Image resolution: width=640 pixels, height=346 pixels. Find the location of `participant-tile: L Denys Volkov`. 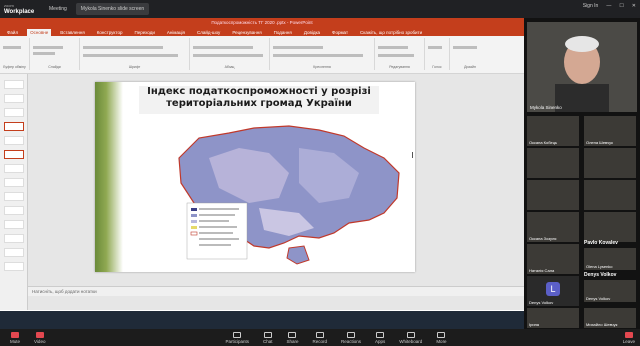

participant-tile: L Denys Volkov is located at coordinates (553, 291).